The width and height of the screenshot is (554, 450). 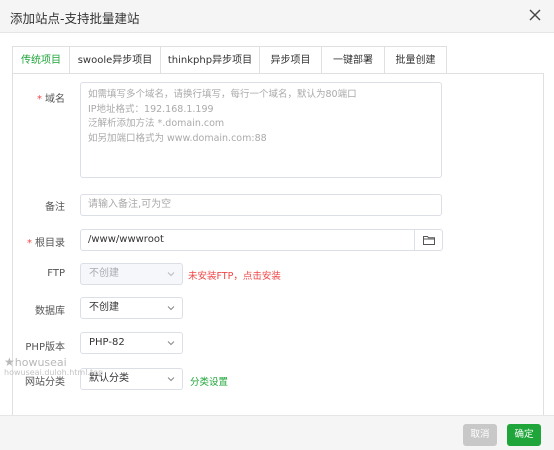 What do you see at coordinates (35, 362) in the screenshot?
I see `watermark: ★howuseai` at bounding box center [35, 362].